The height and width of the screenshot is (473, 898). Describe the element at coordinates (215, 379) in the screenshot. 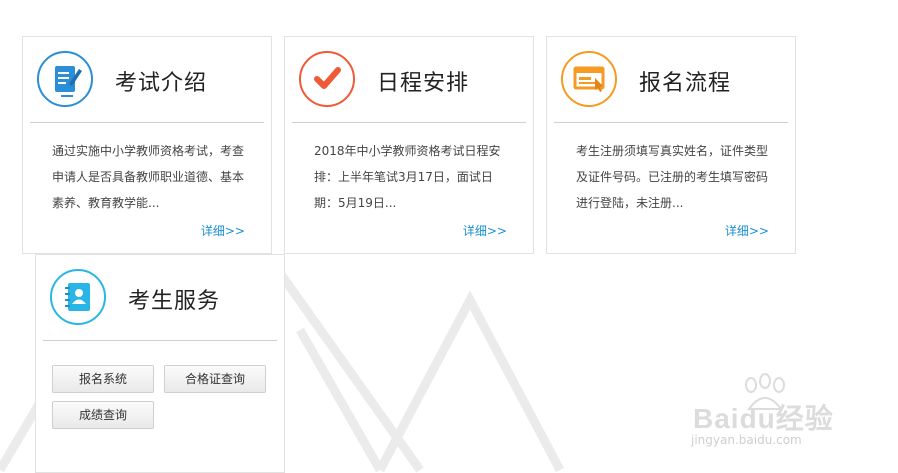

I see `certificate-query-button: 合格证查询` at that location.